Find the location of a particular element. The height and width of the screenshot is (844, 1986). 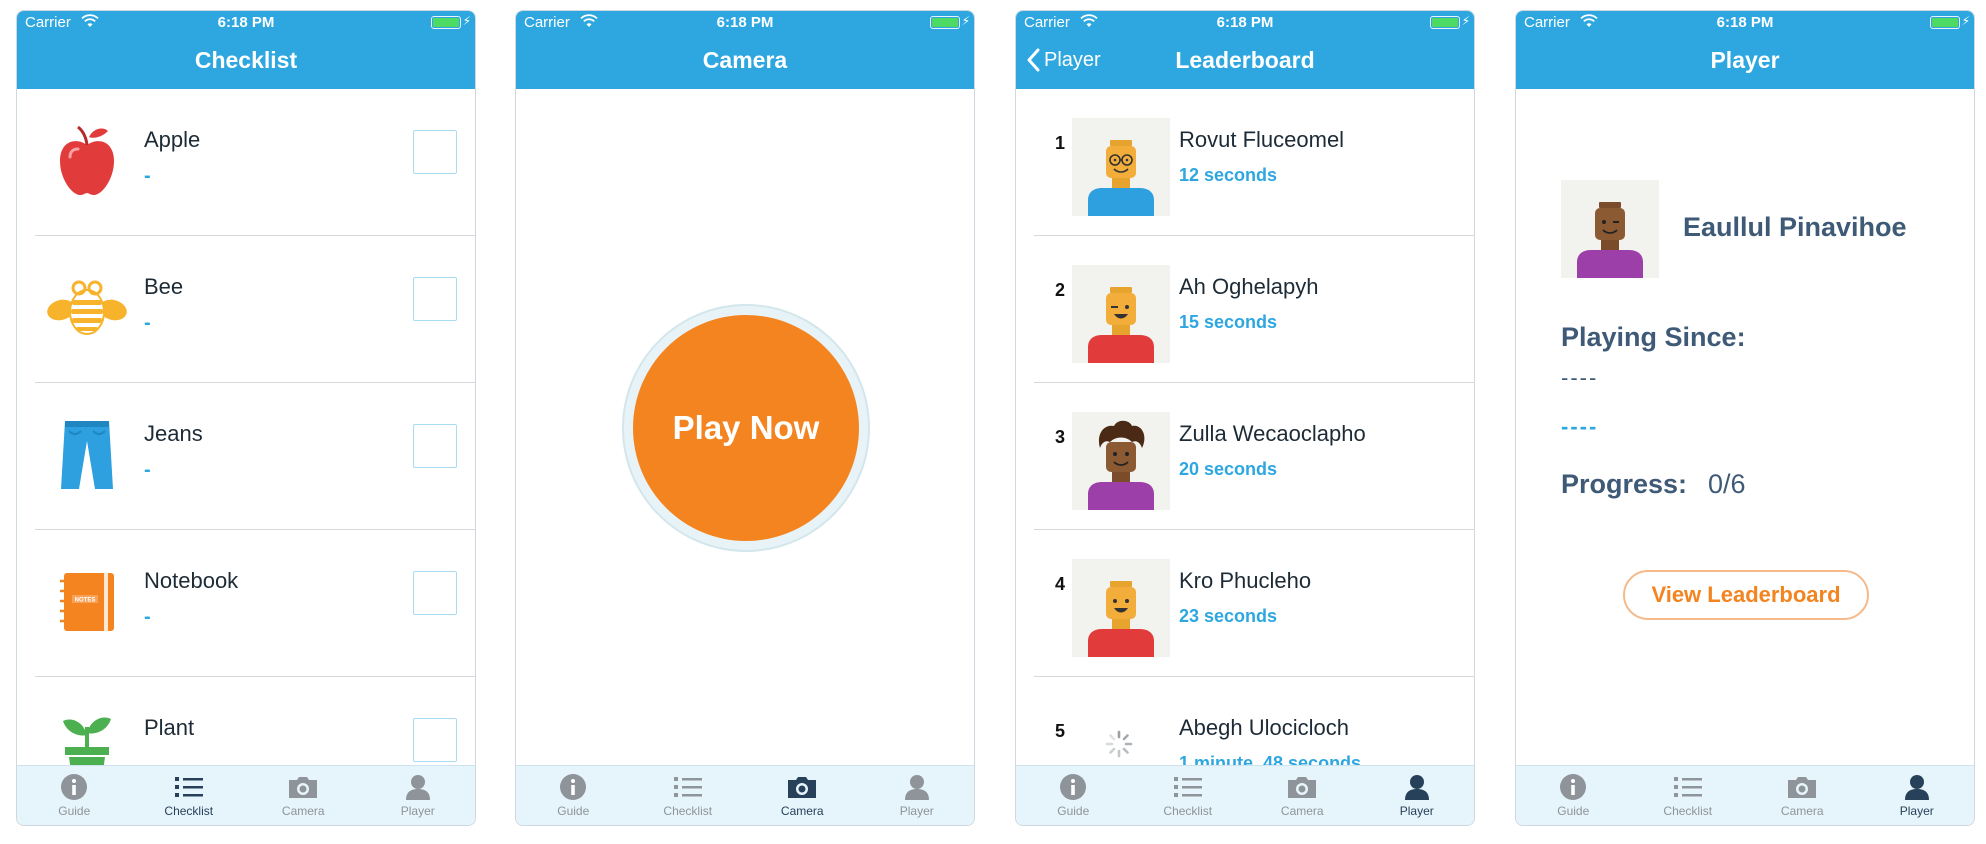

rank-number: 4 is located at coordinates (1059, 584).